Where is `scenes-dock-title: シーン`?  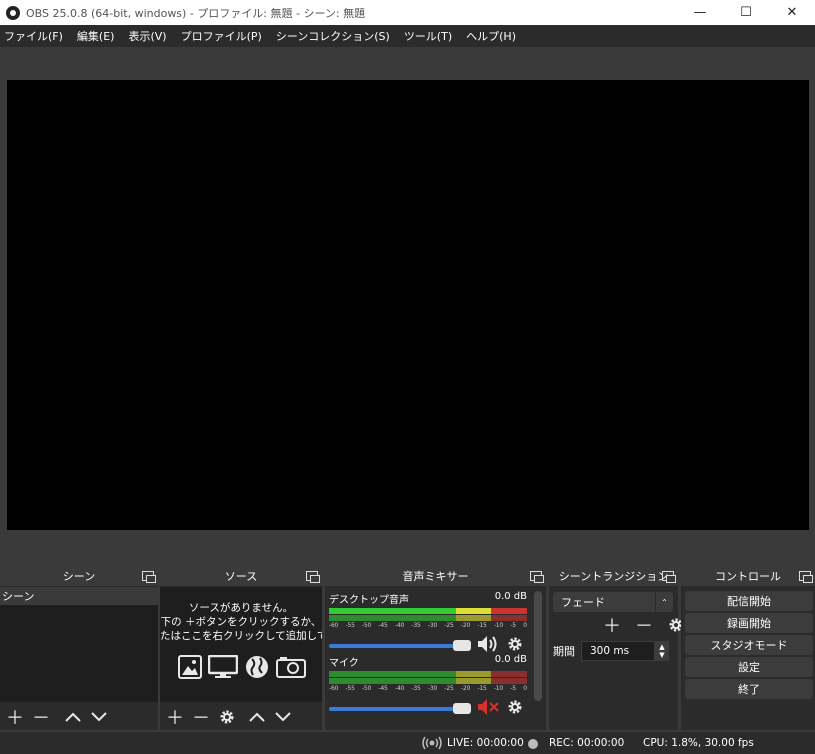 scenes-dock-title: シーン is located at coordinates (79, 576).